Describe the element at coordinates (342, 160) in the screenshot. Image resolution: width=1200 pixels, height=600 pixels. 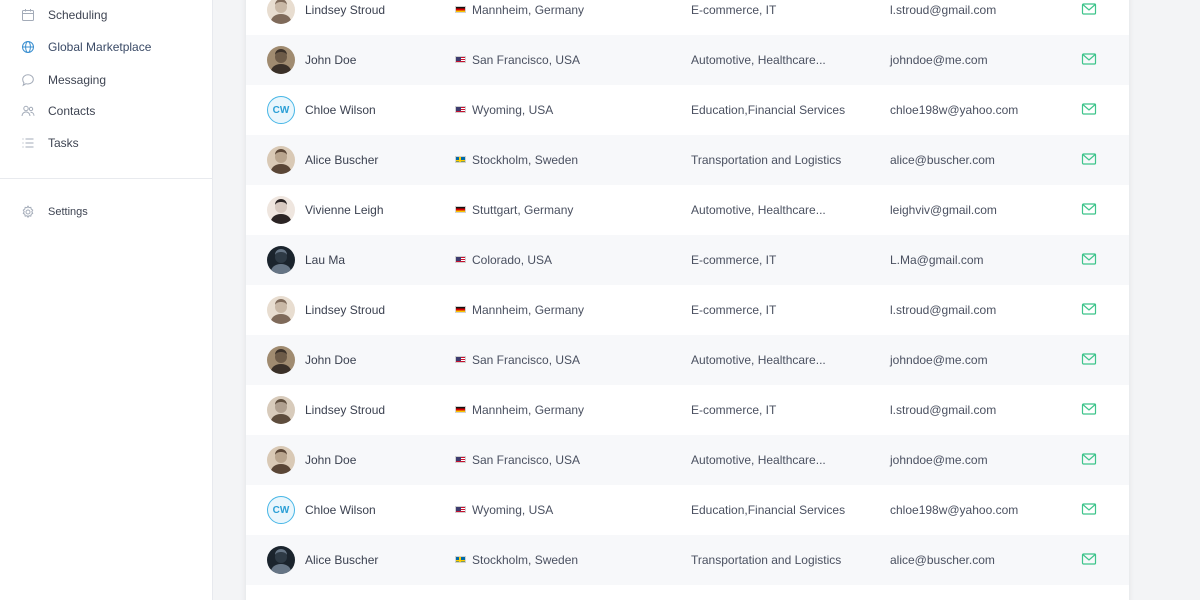
I see `contact-name: Alice Buscher` at that location.